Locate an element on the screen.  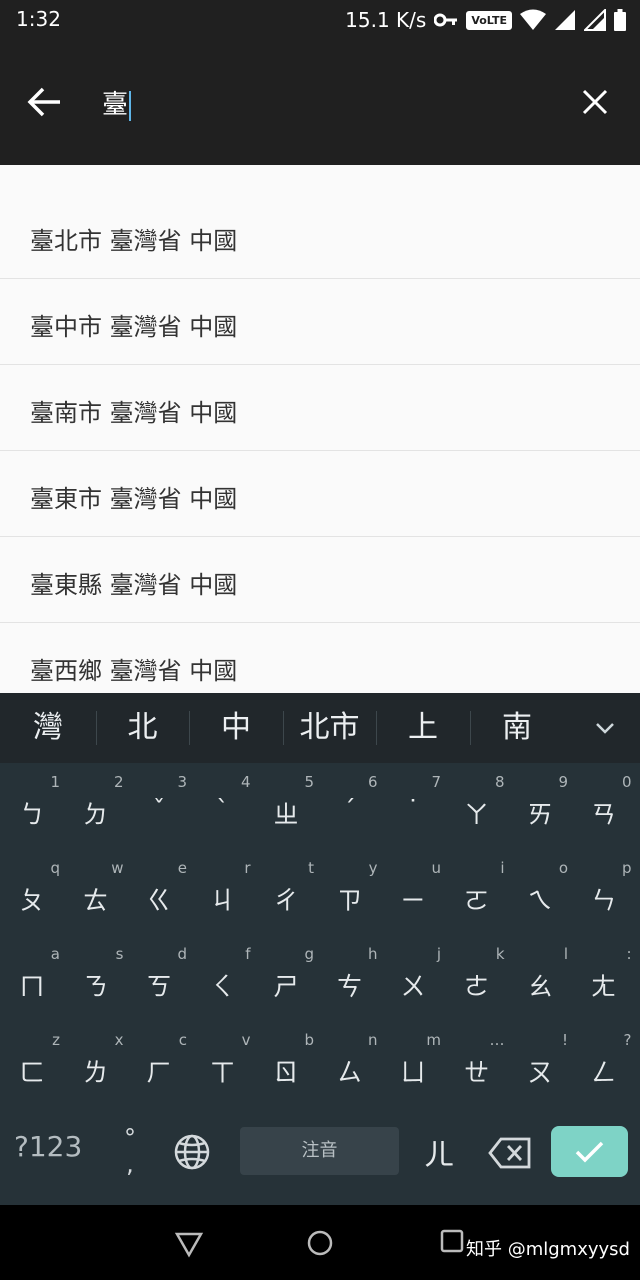
keyboard-key: ? ㄥ is located at coordinates (608, 1064).